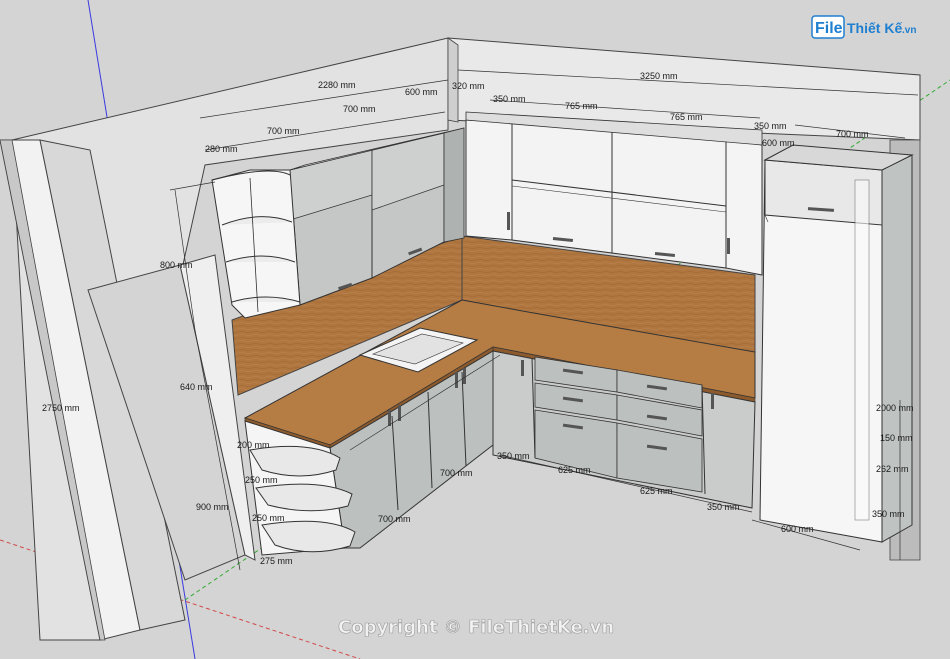 Image resolution: width=950 pixels, height=659 pixels. Describe the element at coordinates (836, 343) in the screenshot. I see `tall-cabinet` at that location.